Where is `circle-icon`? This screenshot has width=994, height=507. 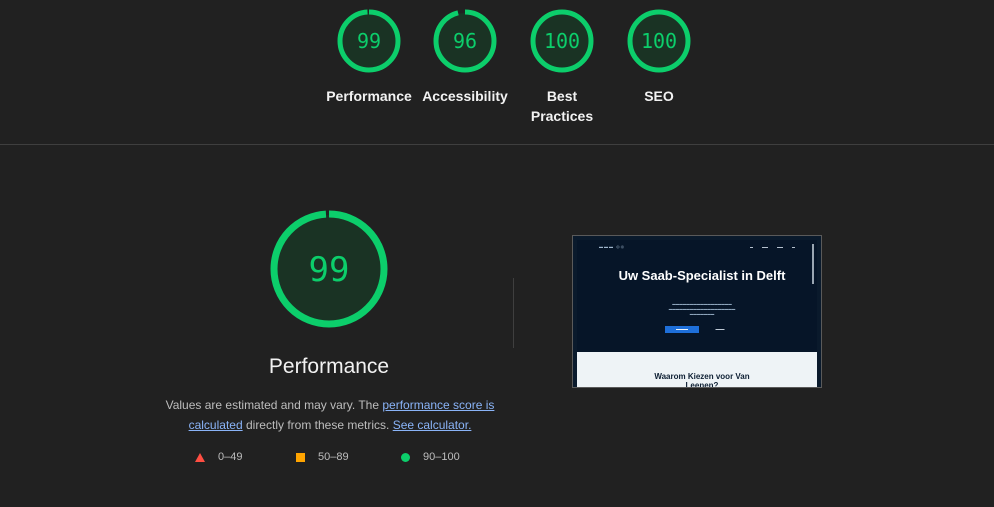
circle-icon is located at coordinates (405, 457).